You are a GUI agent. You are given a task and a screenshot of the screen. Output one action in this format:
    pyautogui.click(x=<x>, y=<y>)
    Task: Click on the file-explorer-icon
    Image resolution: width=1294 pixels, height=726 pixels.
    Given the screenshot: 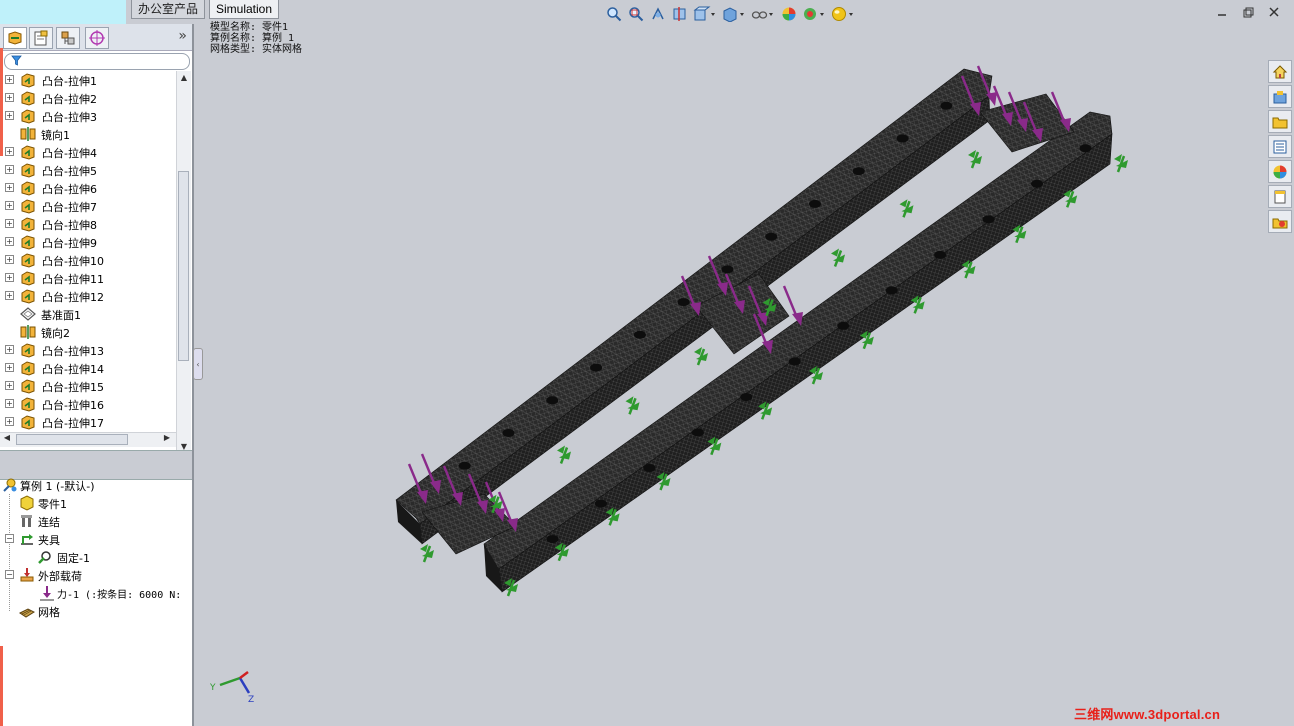 What is the action you would take?
    pyautogui.click(x=1280, y=146)
    